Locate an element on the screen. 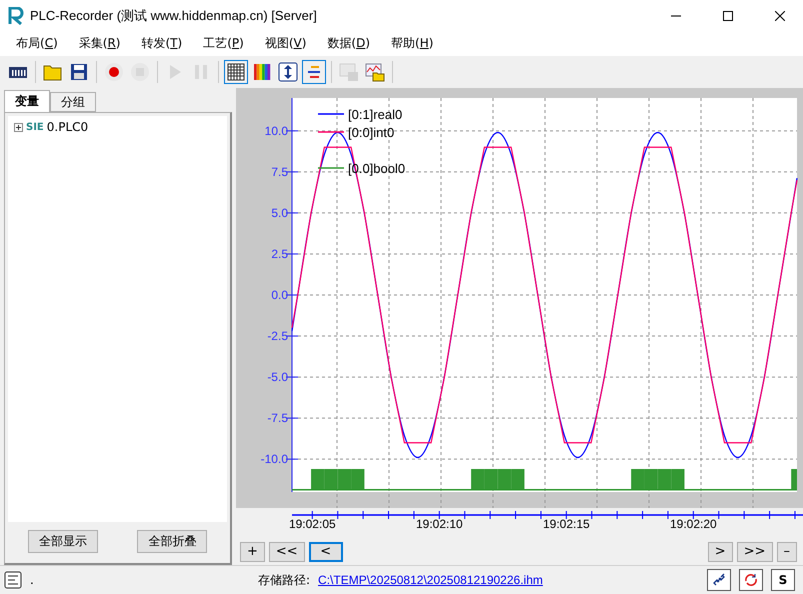 Image resolution: width=803 pixels, height=594 pixels. chart-save-icon is located at coordinates (349, 72).